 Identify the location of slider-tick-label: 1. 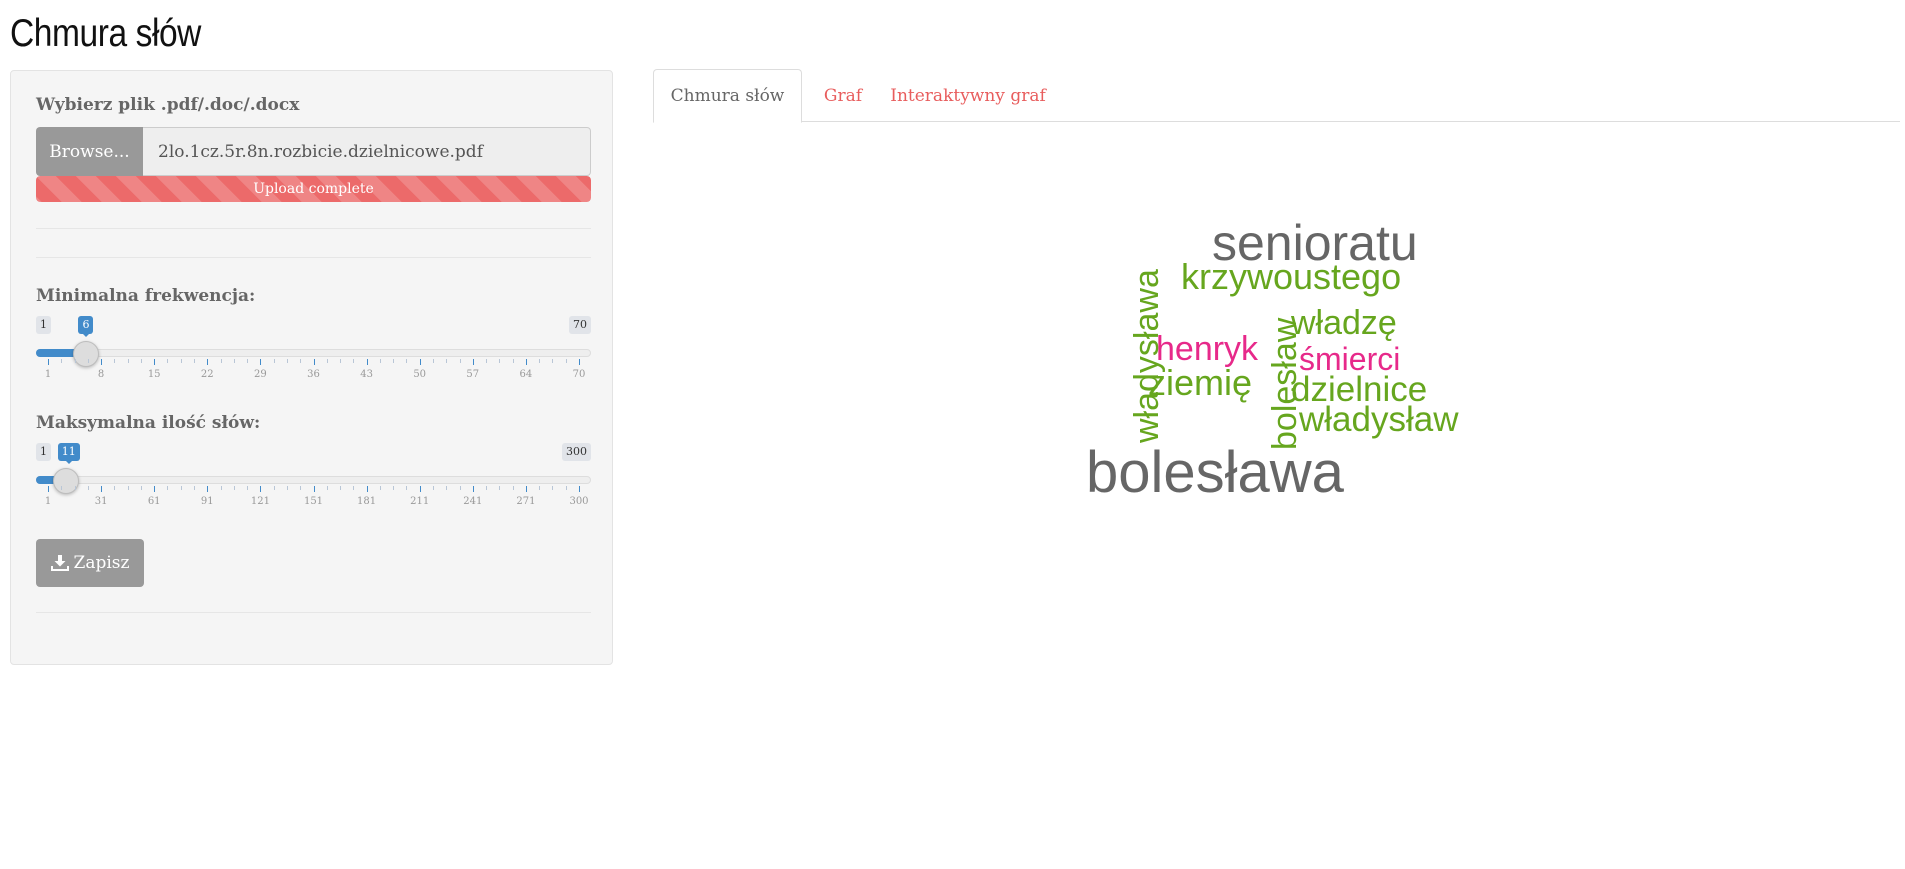
(48, 501).